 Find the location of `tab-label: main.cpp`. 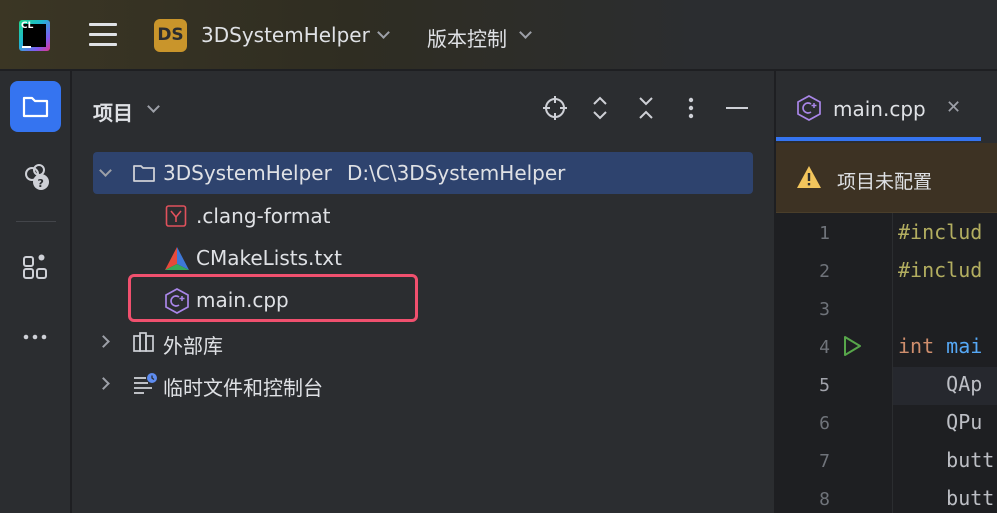

tab-label: main.cpp is located at coordinates (879, 109).